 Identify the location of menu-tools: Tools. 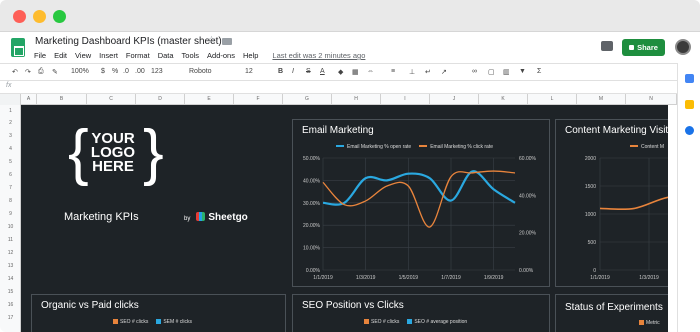
(191, 55).